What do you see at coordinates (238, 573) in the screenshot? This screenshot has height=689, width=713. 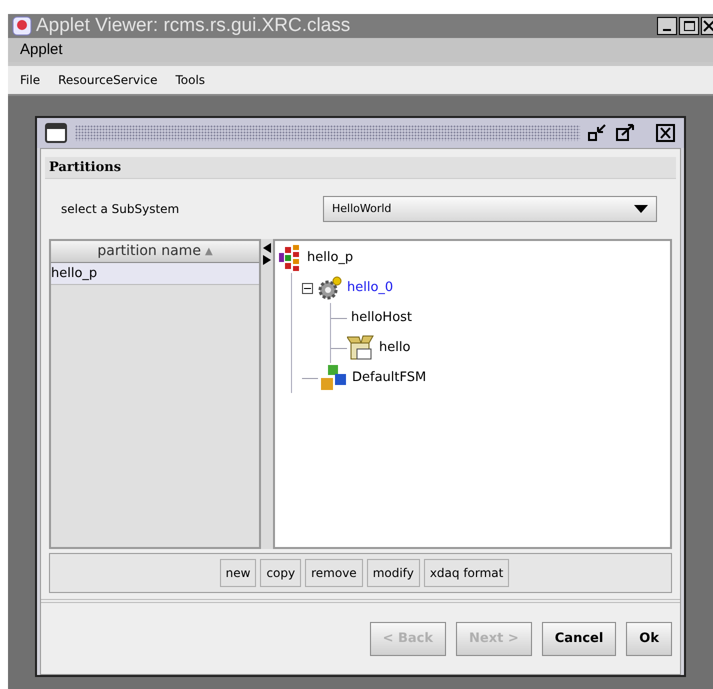 I see `action-button: new` at bounding box center [238, 573].